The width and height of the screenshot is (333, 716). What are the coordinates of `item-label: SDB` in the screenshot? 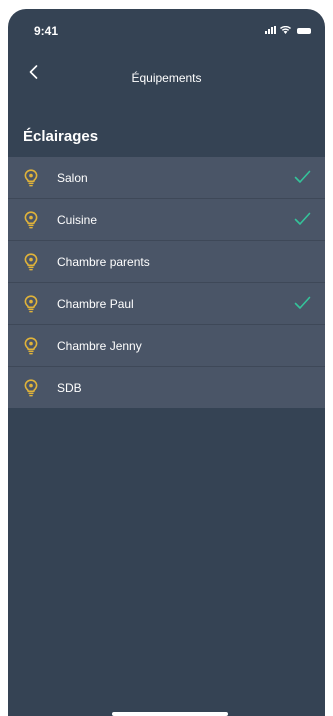 It's located at (69, 388).